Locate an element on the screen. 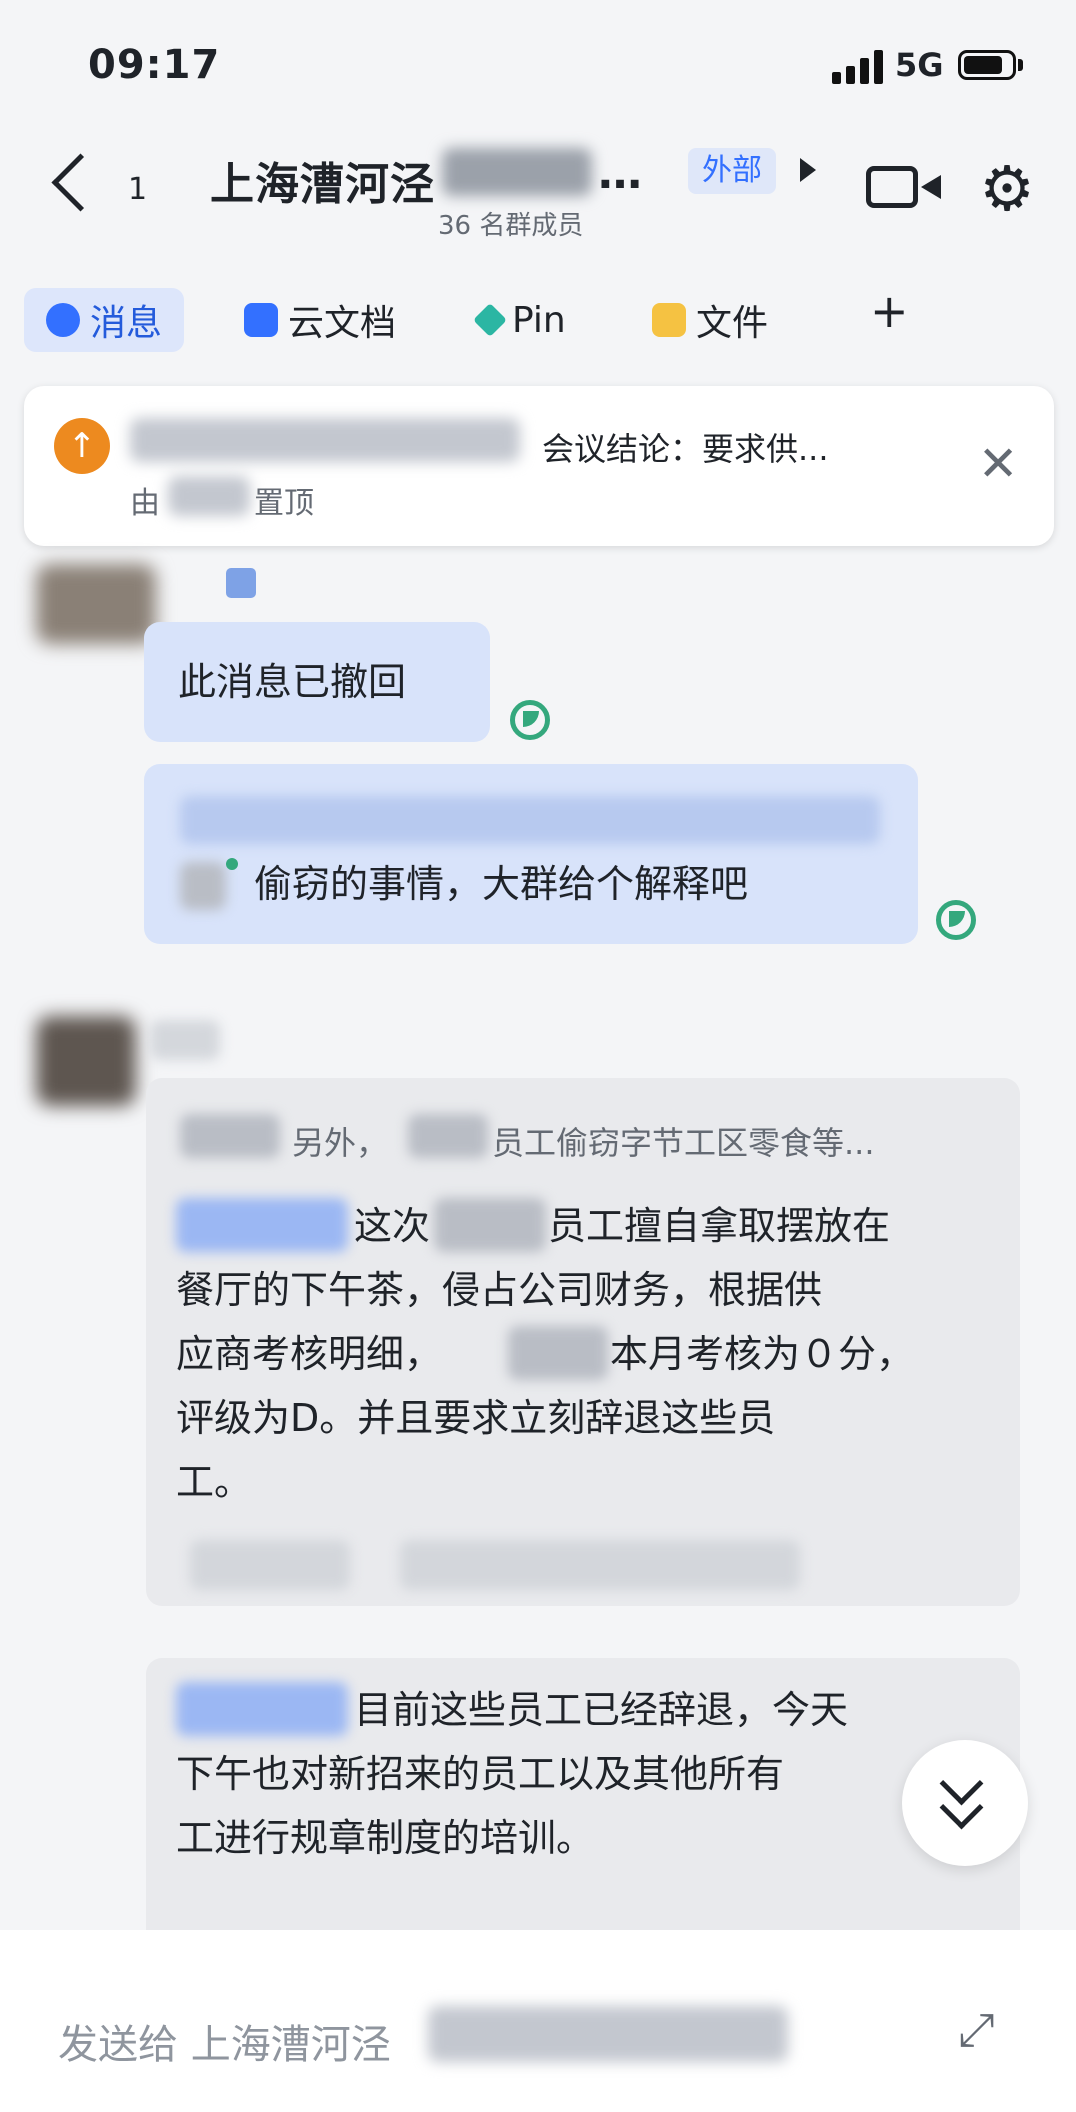 The height and width of the screenshot is (2112, 1076). pinned-by-suffix: 置顶 is located at coordinates (284, 503).